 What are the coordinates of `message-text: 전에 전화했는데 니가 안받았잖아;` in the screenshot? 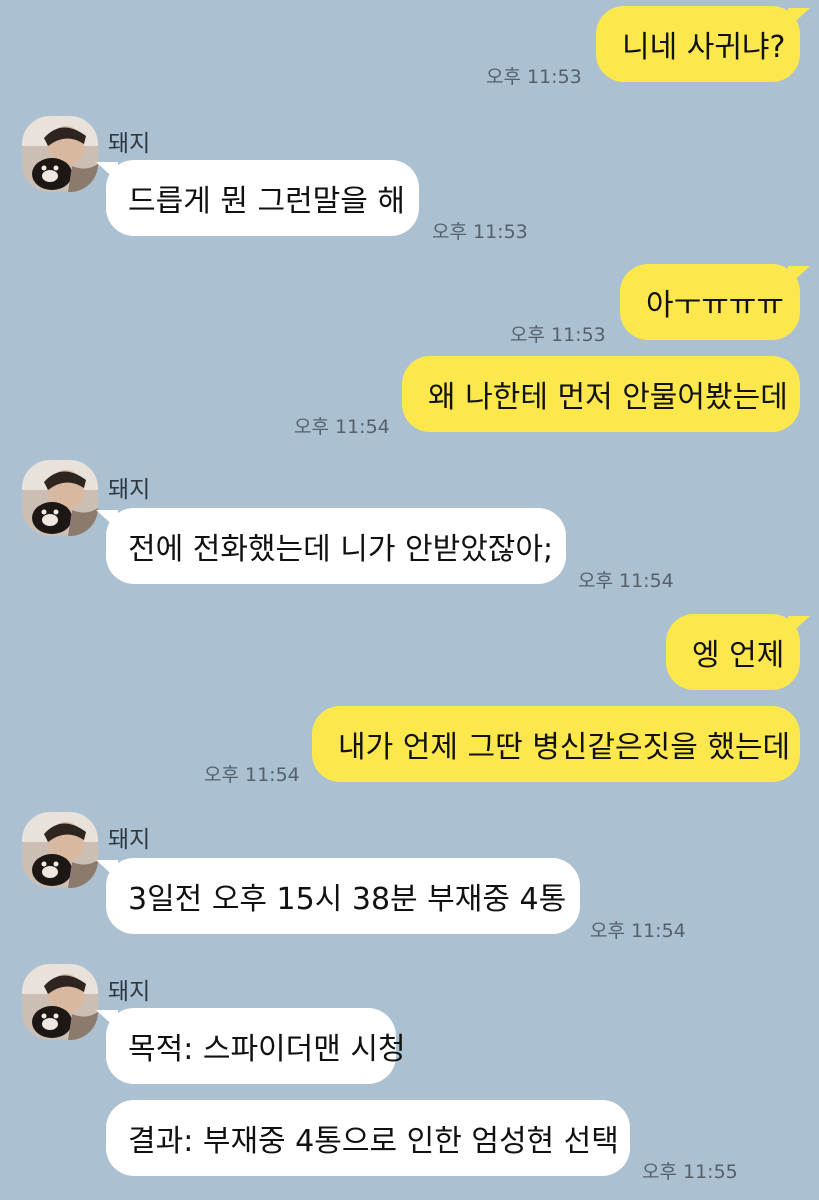 It's located at (341, 549).